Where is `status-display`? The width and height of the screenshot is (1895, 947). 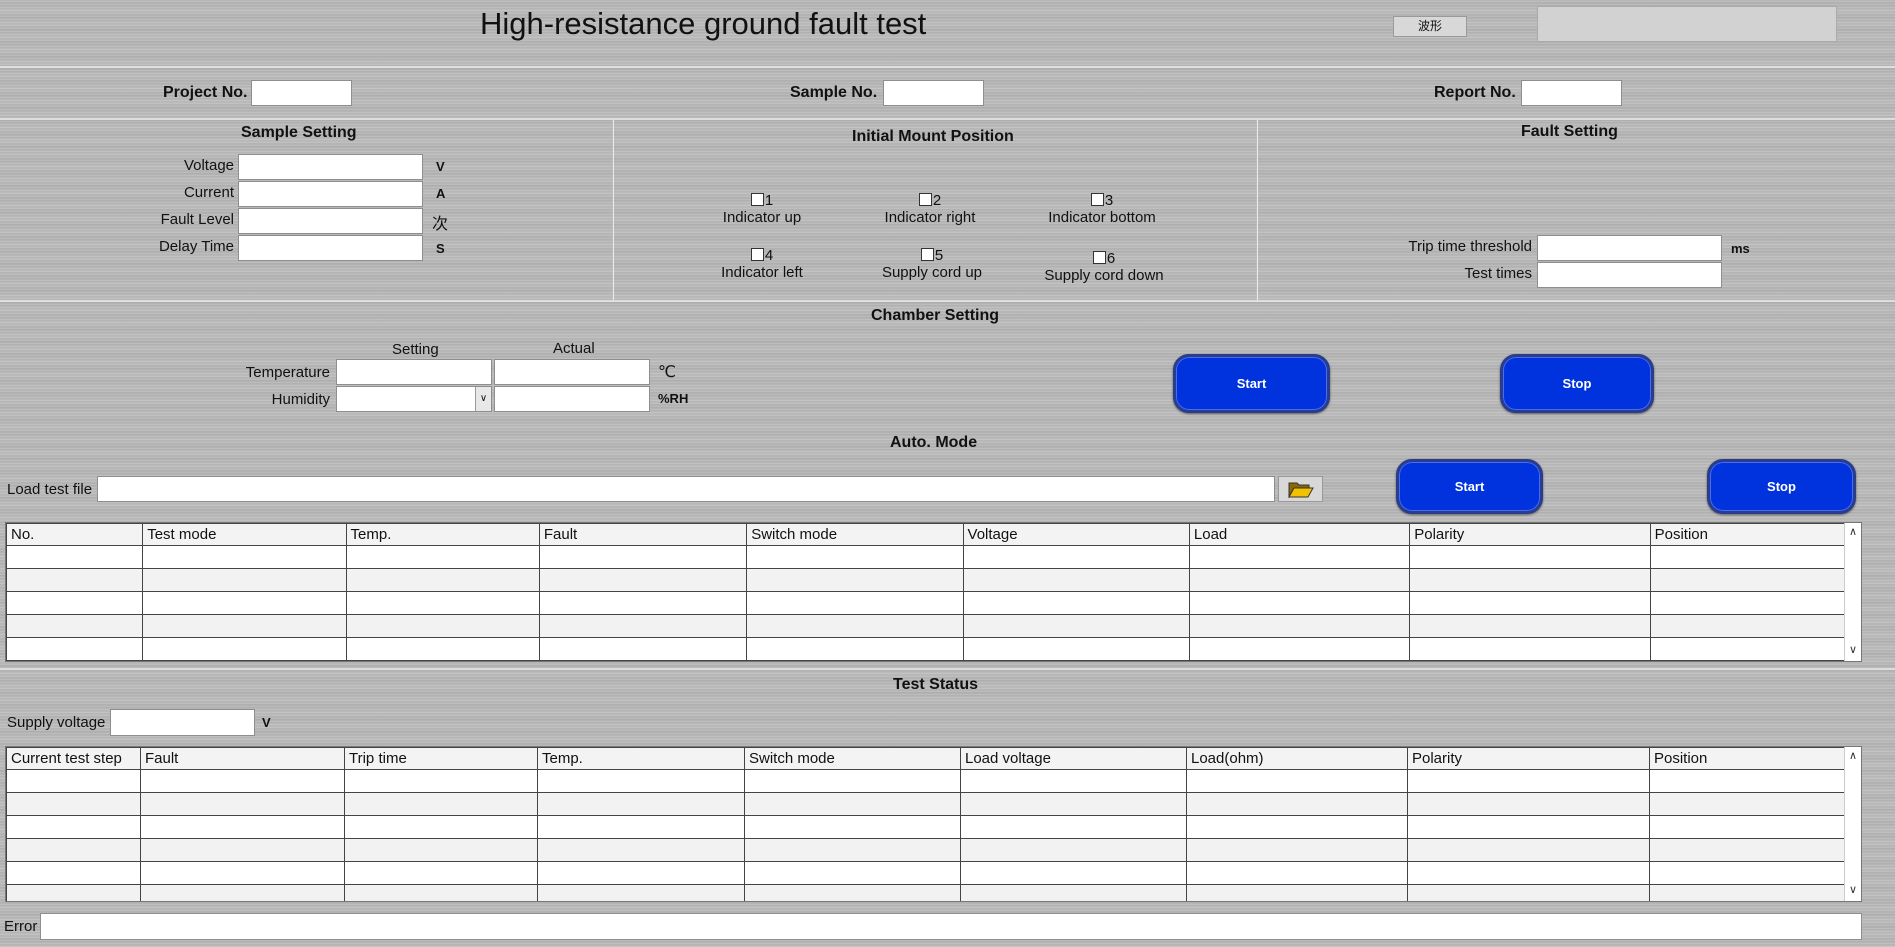
status-display is located at coordinates (1687, 24).